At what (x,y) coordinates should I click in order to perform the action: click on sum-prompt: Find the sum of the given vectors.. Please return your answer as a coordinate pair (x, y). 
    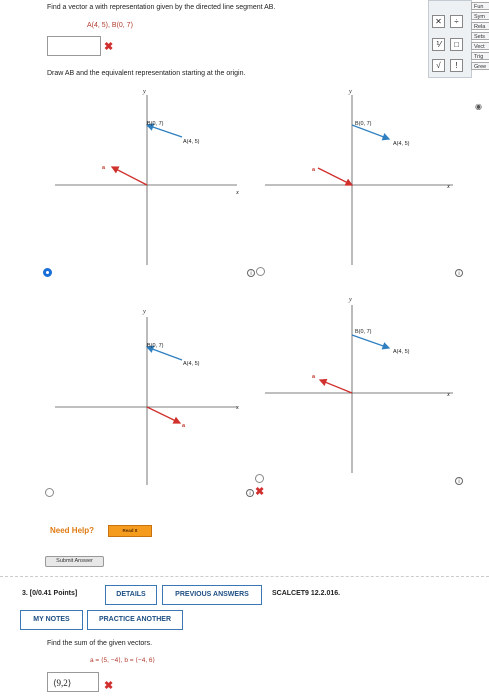
    Looking at the image, I should click on (100, 643).